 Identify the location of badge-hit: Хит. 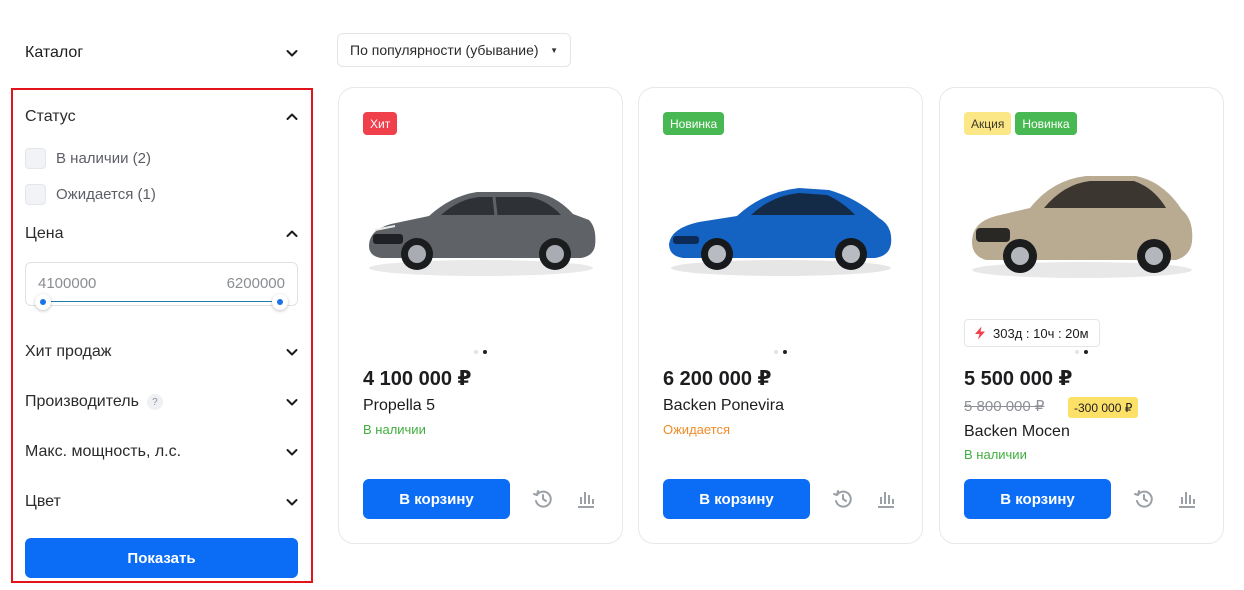
(380, 123).